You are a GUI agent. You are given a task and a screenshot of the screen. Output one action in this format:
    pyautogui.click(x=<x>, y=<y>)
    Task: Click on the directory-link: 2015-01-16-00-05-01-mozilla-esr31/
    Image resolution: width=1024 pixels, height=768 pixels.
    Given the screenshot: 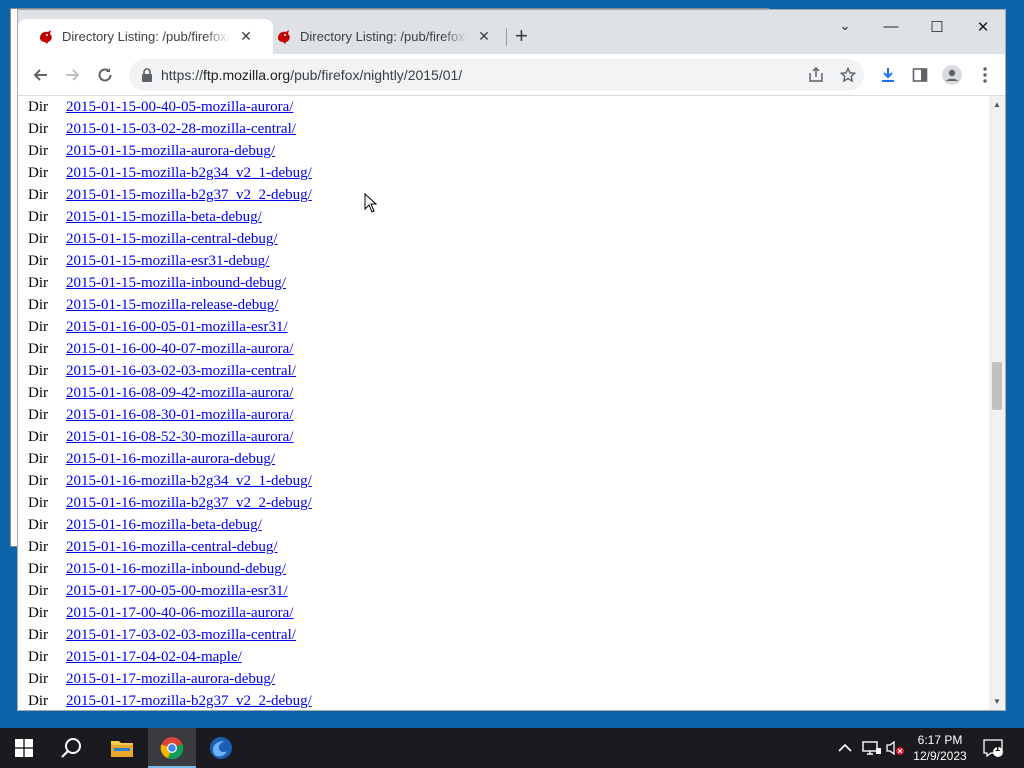 What is the action you would take?
    pyautogui.click(x=177, y=327)
    